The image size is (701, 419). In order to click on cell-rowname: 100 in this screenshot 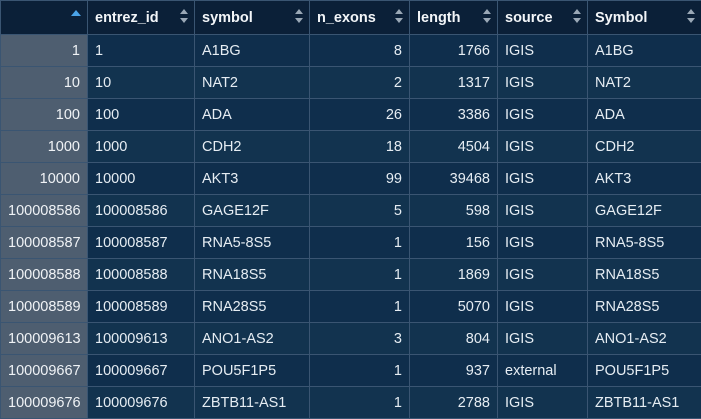, I will do `click(44, 115)`.